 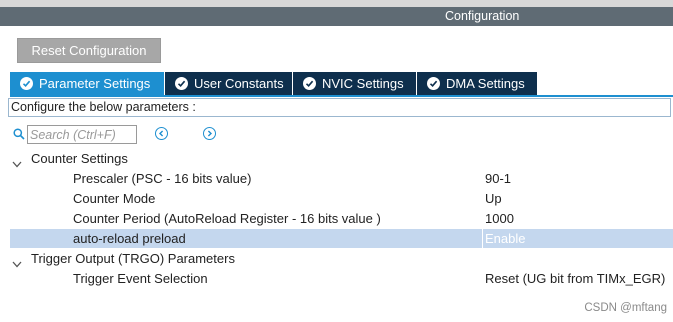 I want to click on param-value: 1000, so click(x=499, y=218).